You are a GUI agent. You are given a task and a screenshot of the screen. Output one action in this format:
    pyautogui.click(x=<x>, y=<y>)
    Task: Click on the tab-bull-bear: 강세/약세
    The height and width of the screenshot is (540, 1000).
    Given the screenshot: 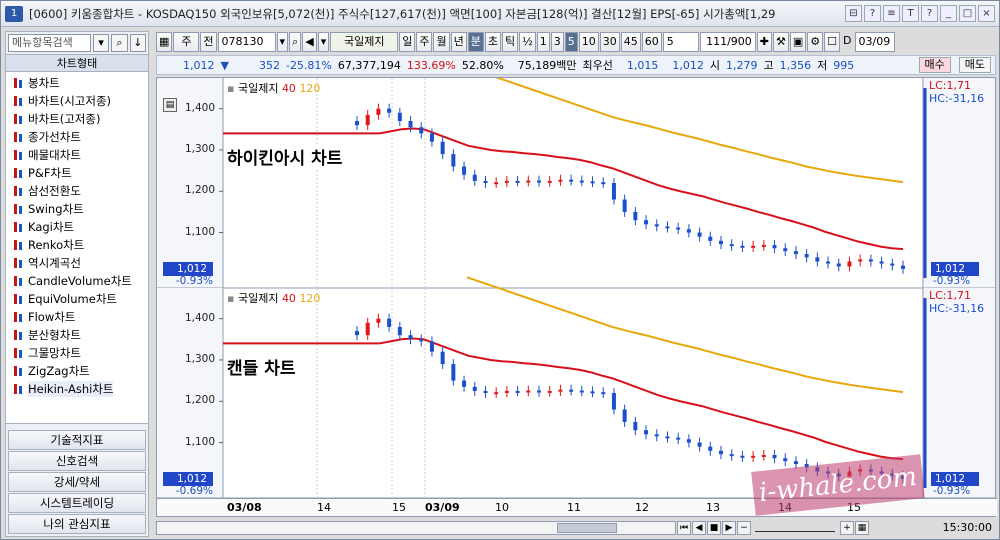 What is the action you would take?
    pyautogui.click(x=77, y=482)
    